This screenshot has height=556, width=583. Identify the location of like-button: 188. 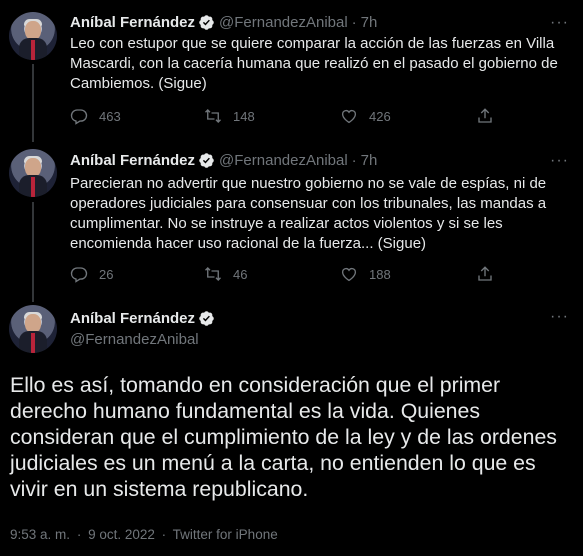
(365, 274).